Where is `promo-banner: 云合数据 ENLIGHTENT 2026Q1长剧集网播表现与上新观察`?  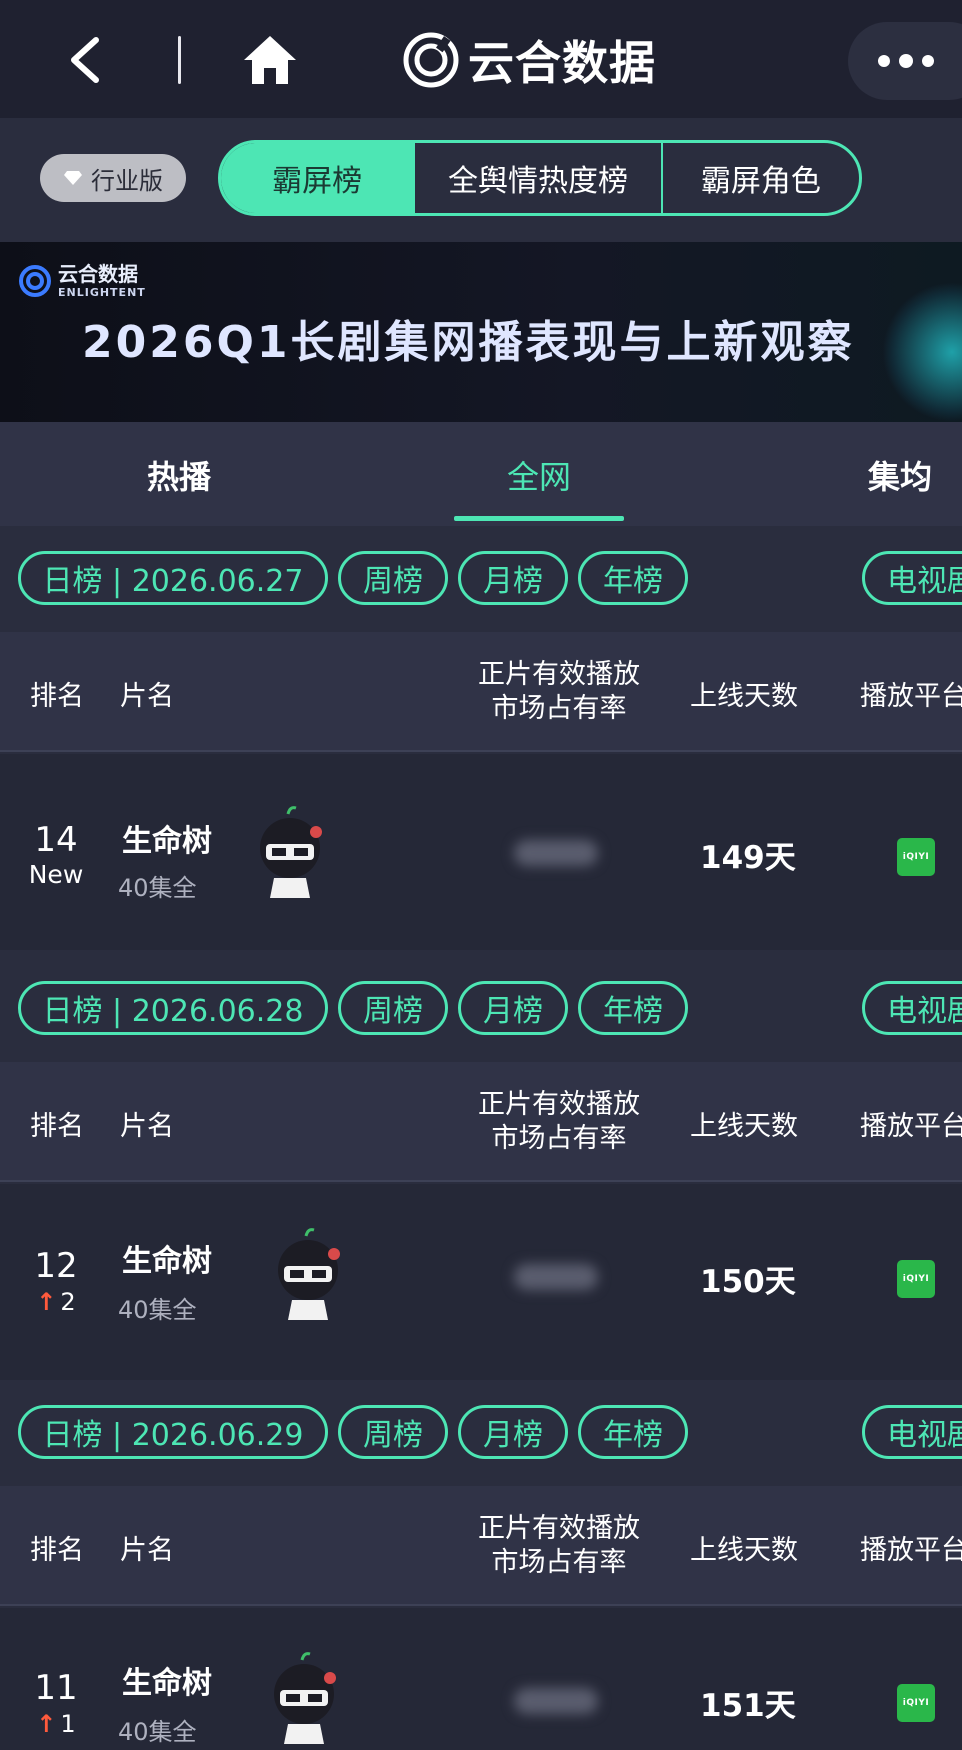
promo-banner: 云合数据 ENLIGHTENT 2026Q1长剧集网播表现与上新观察 is located at coordinates (481, 332).